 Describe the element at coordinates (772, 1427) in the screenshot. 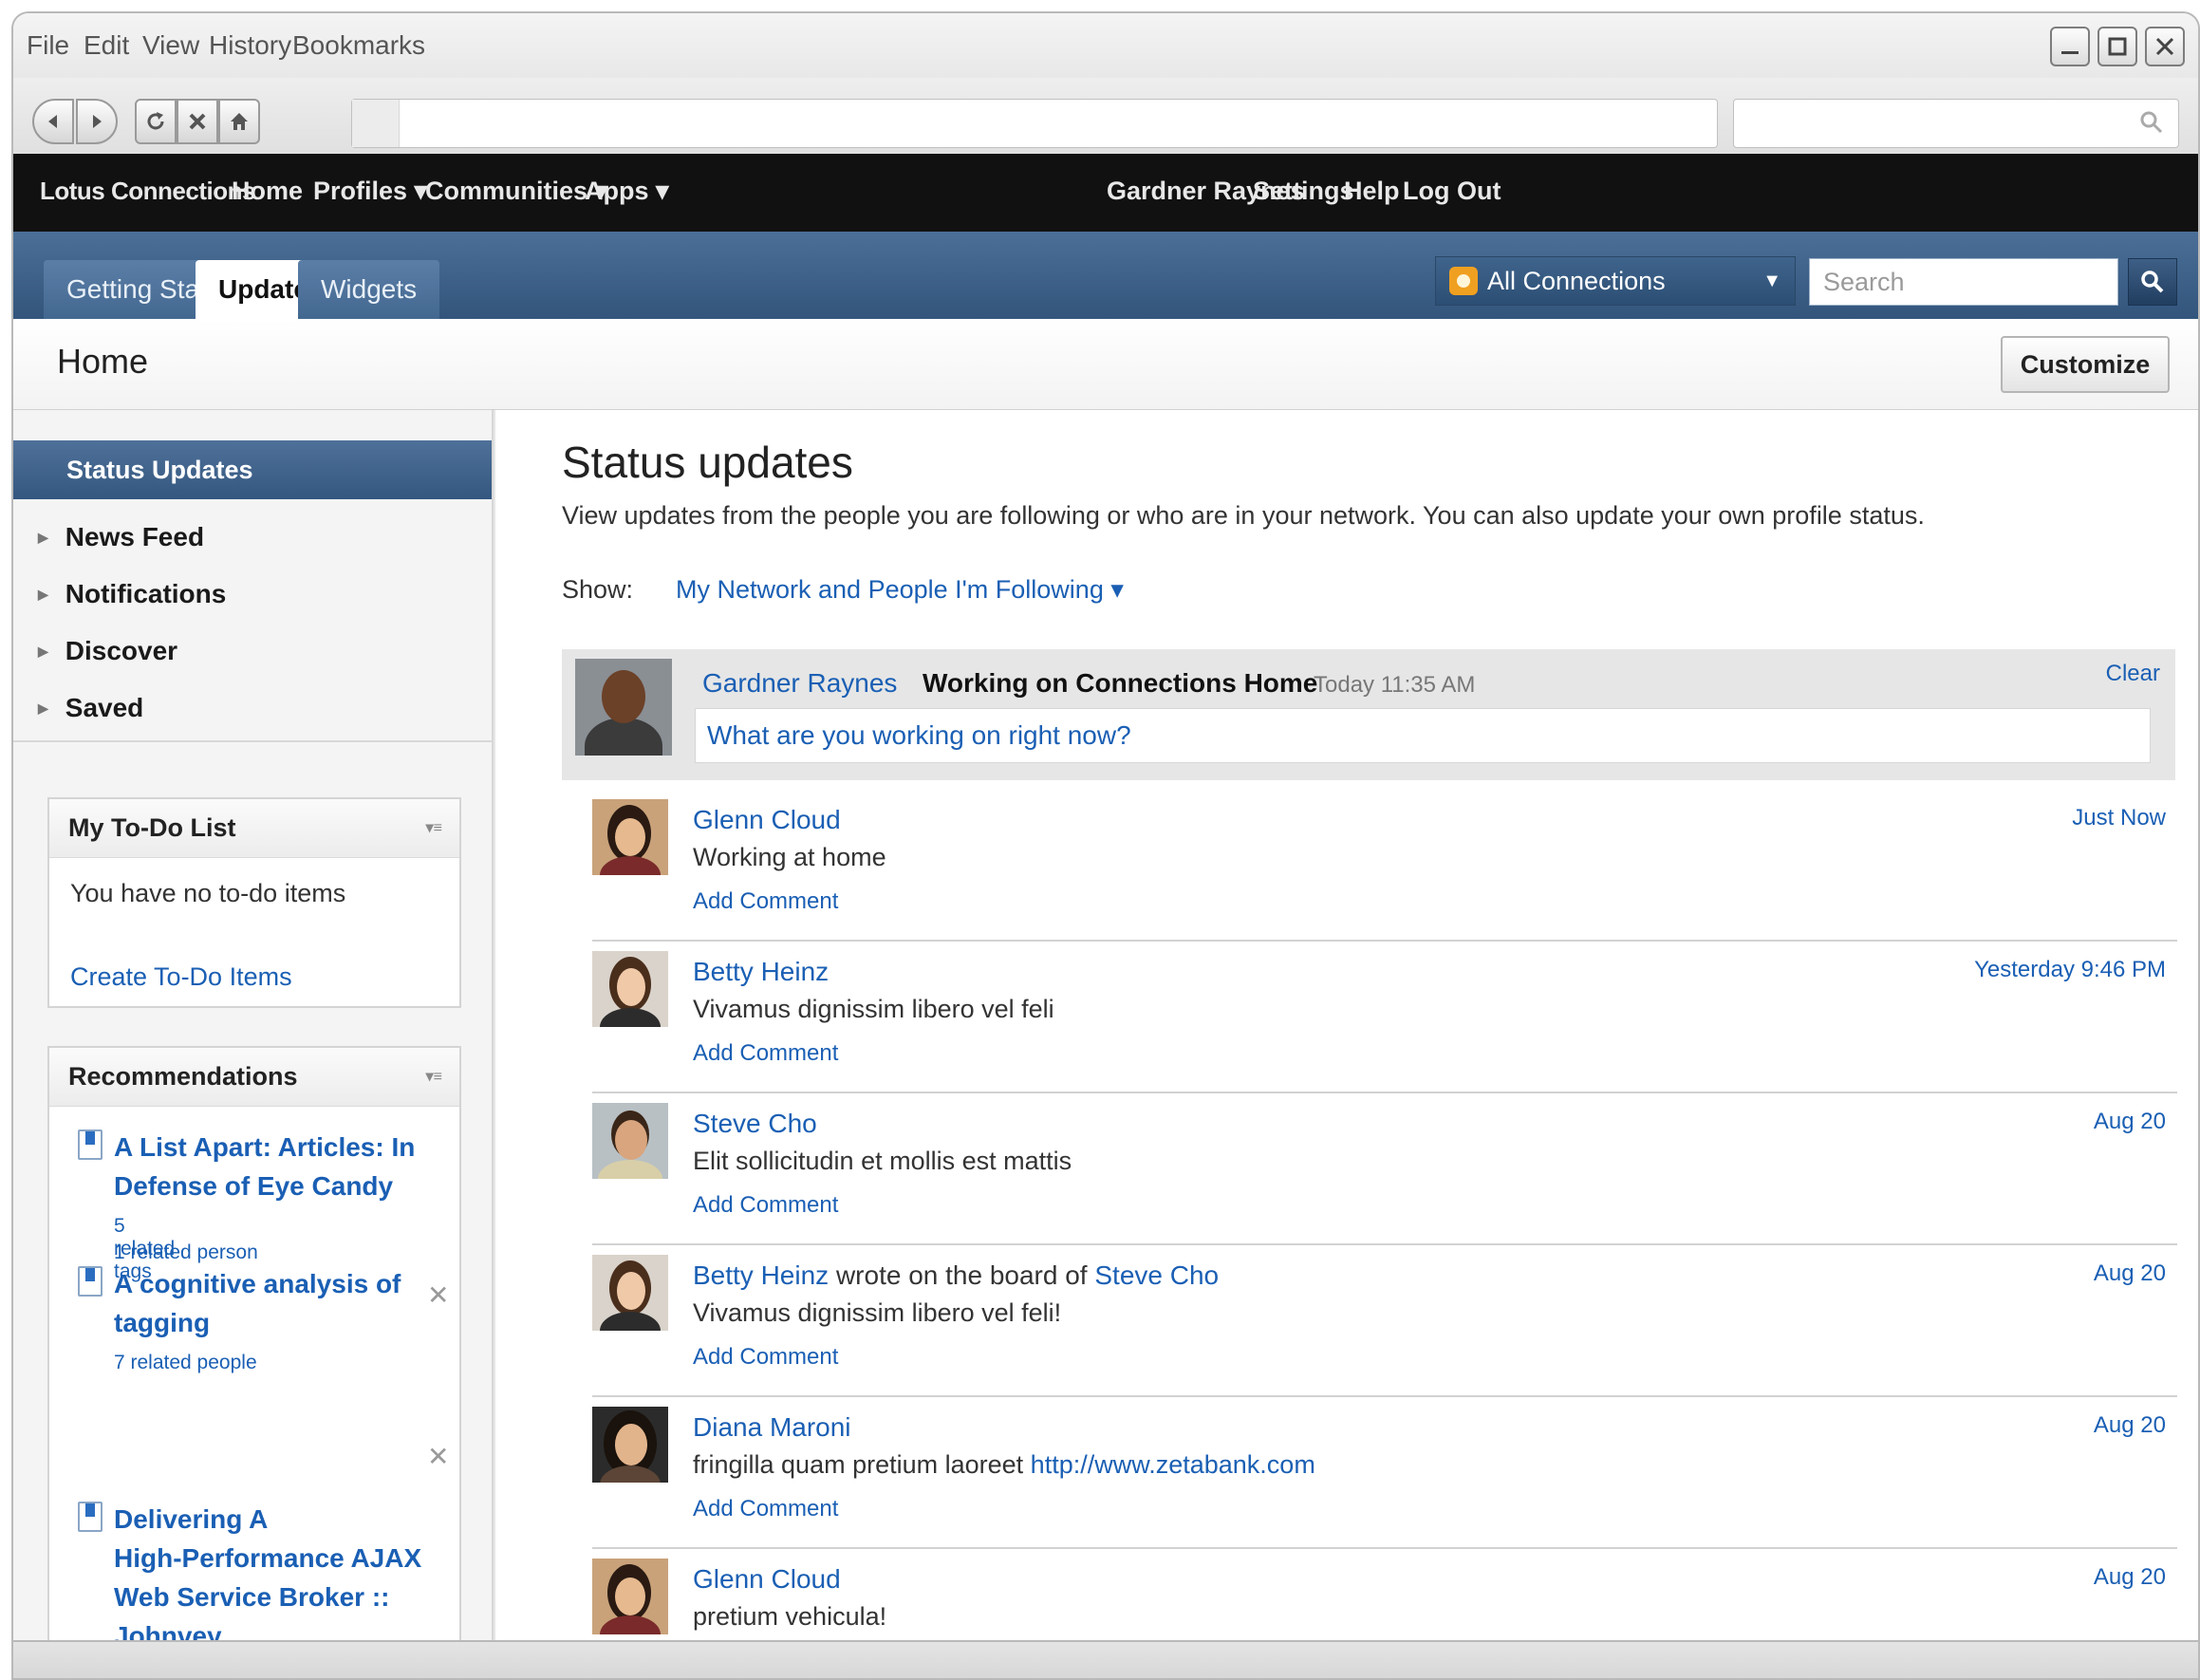

I see `author-link: Diana Maroni` at that location.